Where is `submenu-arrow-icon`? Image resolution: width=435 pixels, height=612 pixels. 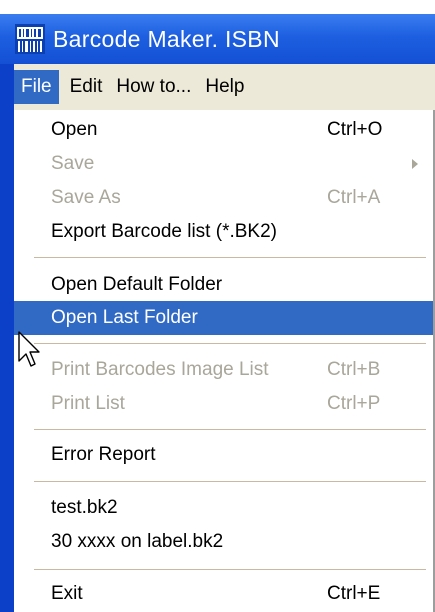
submenu-arrow-icon is located at coordinates (415, 164).